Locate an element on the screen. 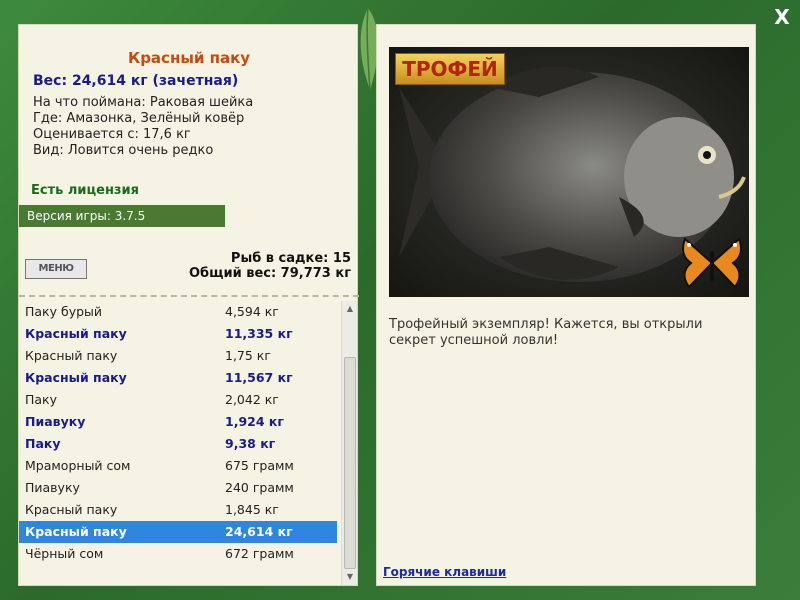 This screenshot has width=800, height=600. close-button: X is located at coordinates (782, 17).